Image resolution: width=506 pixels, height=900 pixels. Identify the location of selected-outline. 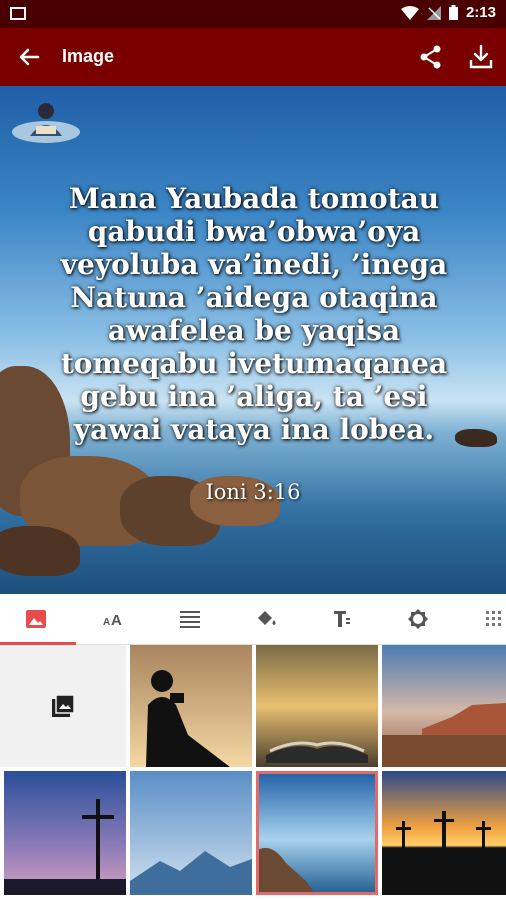
(317, 833).